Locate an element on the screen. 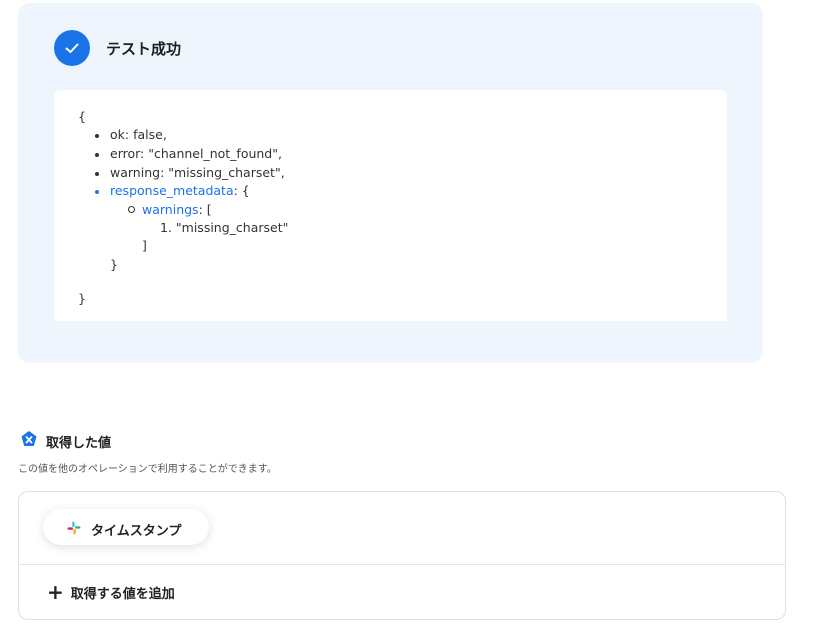 This screenshot has height=642, width=828. test-result-title: テスト成功 is located at coordinates (144, 49).